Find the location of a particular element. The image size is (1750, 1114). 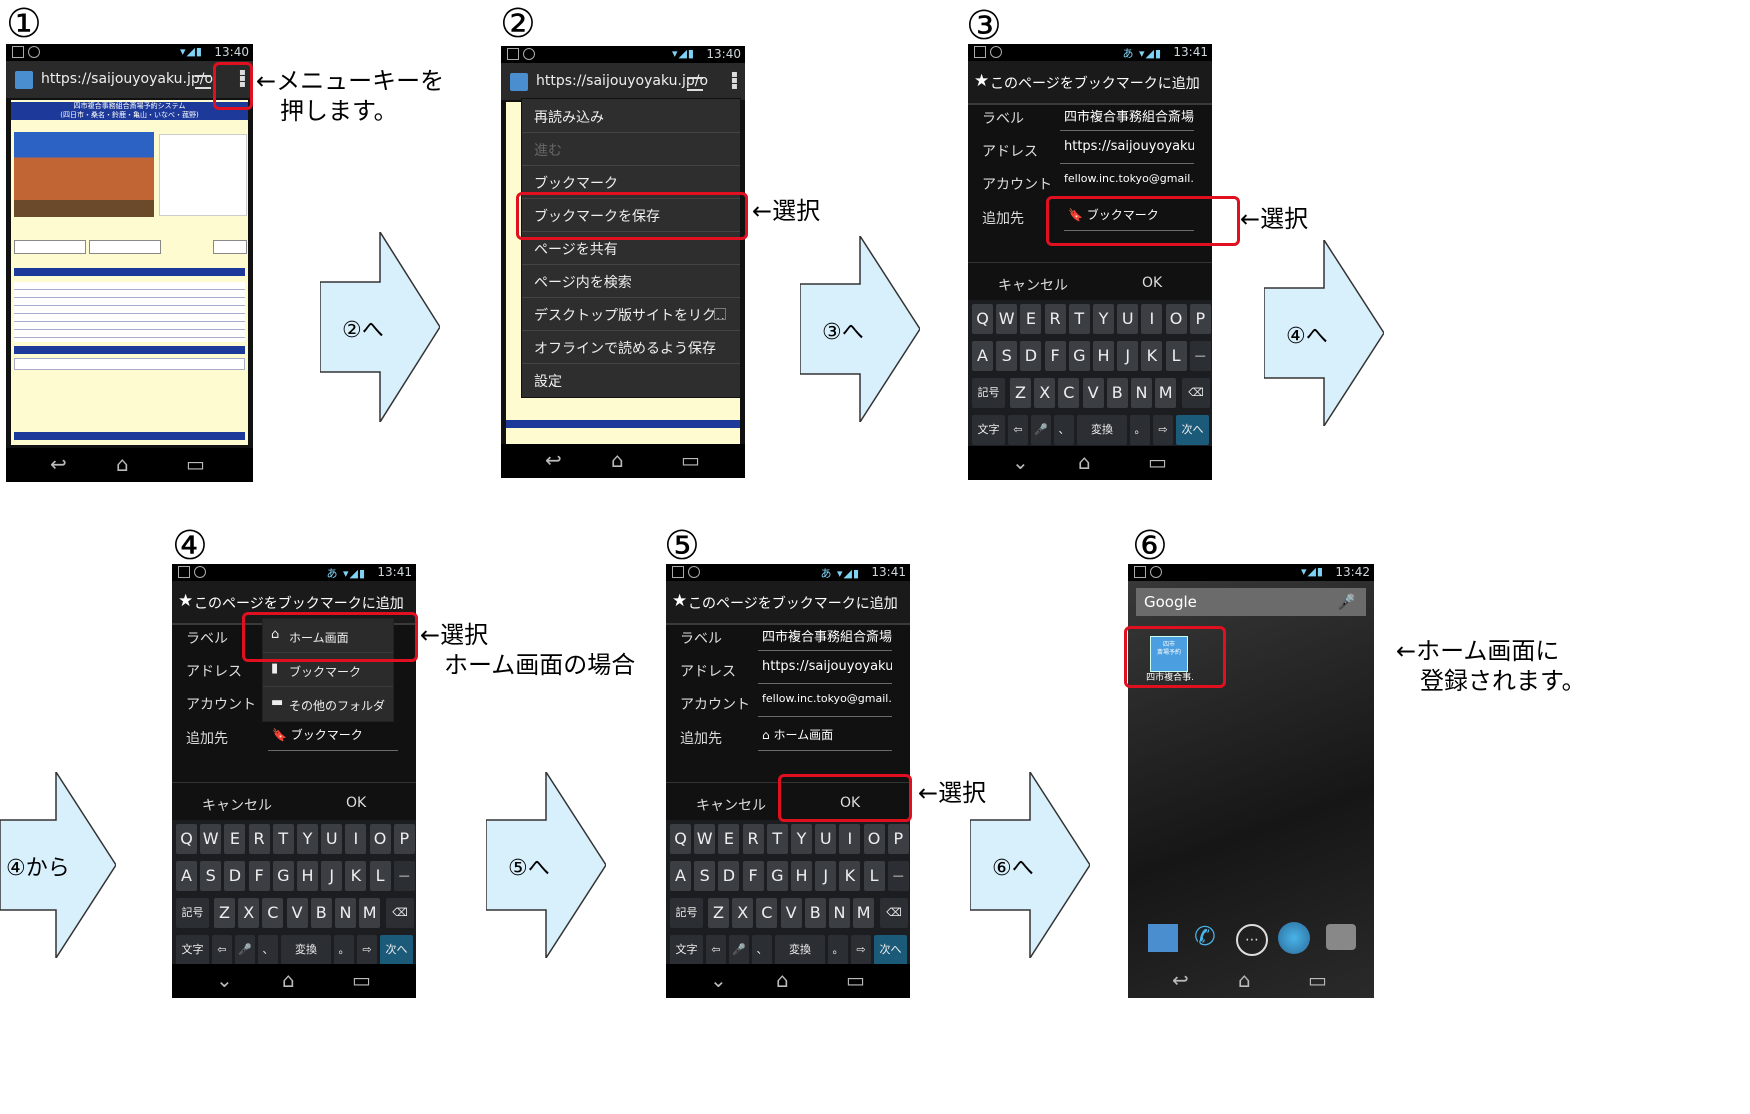

key-c: C is located at coordinates (767, 913).